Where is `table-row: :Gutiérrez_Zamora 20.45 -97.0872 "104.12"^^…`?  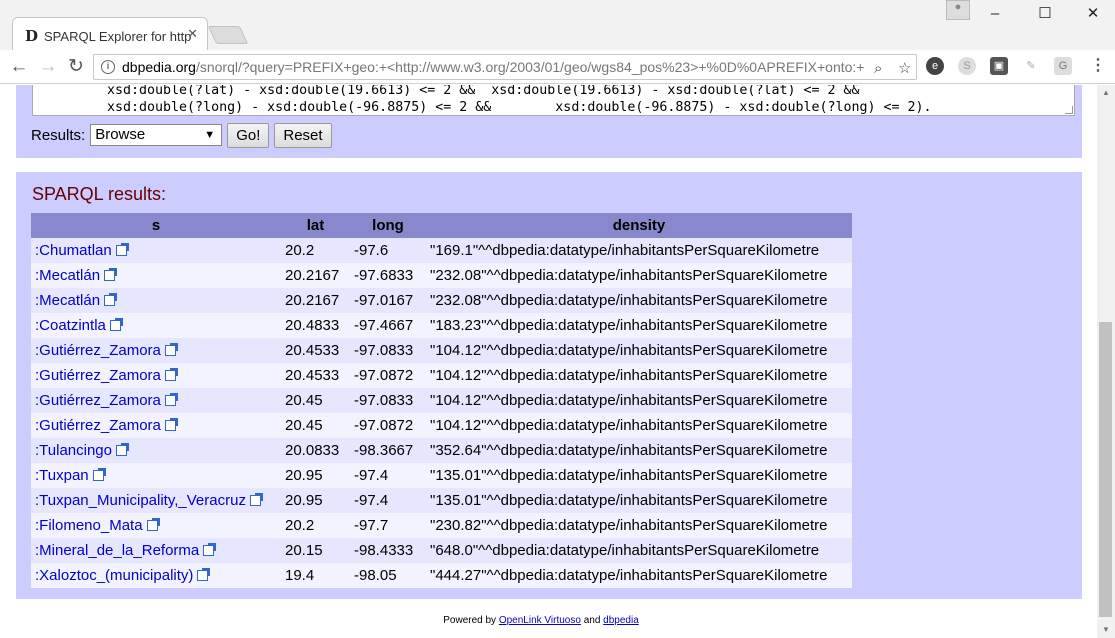
table-row: :Gutiérrez_Zamora 20.45 -97.0872 "104.12"^^… is located at coordinates (441, 425).